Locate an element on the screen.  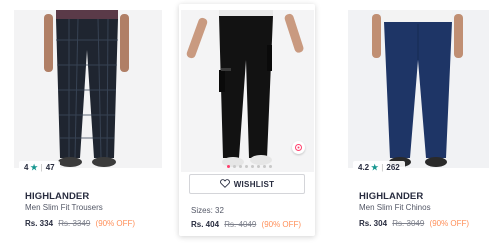
rating-count: 47 is located at coordinates (50, 167).